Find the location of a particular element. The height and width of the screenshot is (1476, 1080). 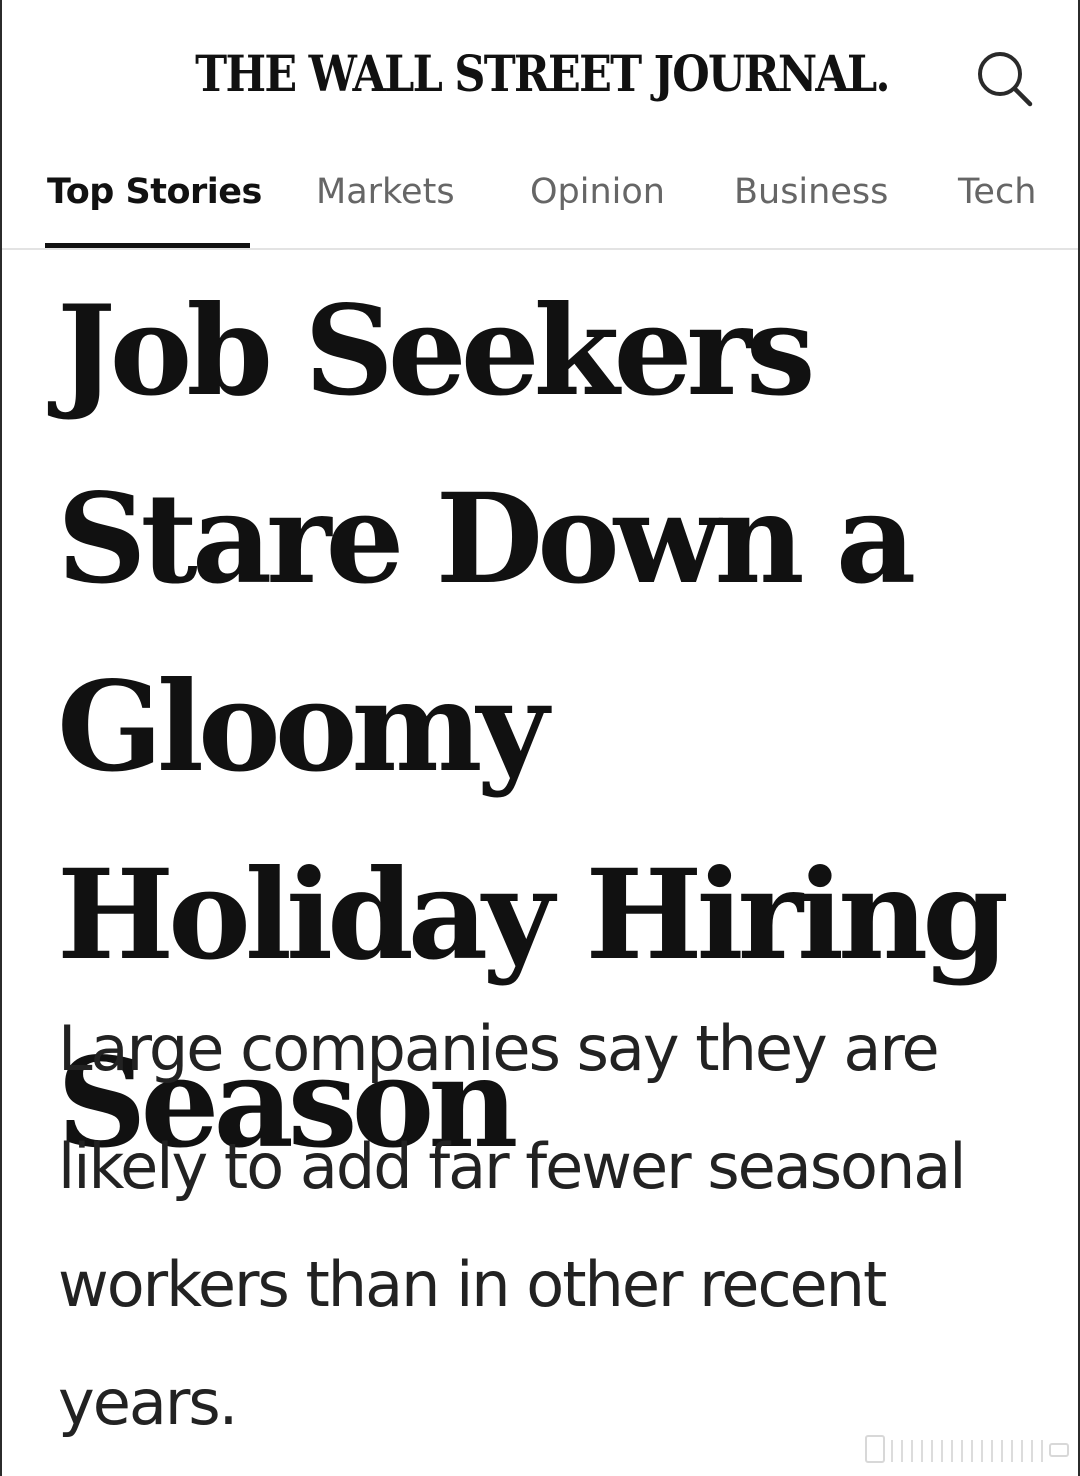

search-icon is located at coordinates (1005, 79).